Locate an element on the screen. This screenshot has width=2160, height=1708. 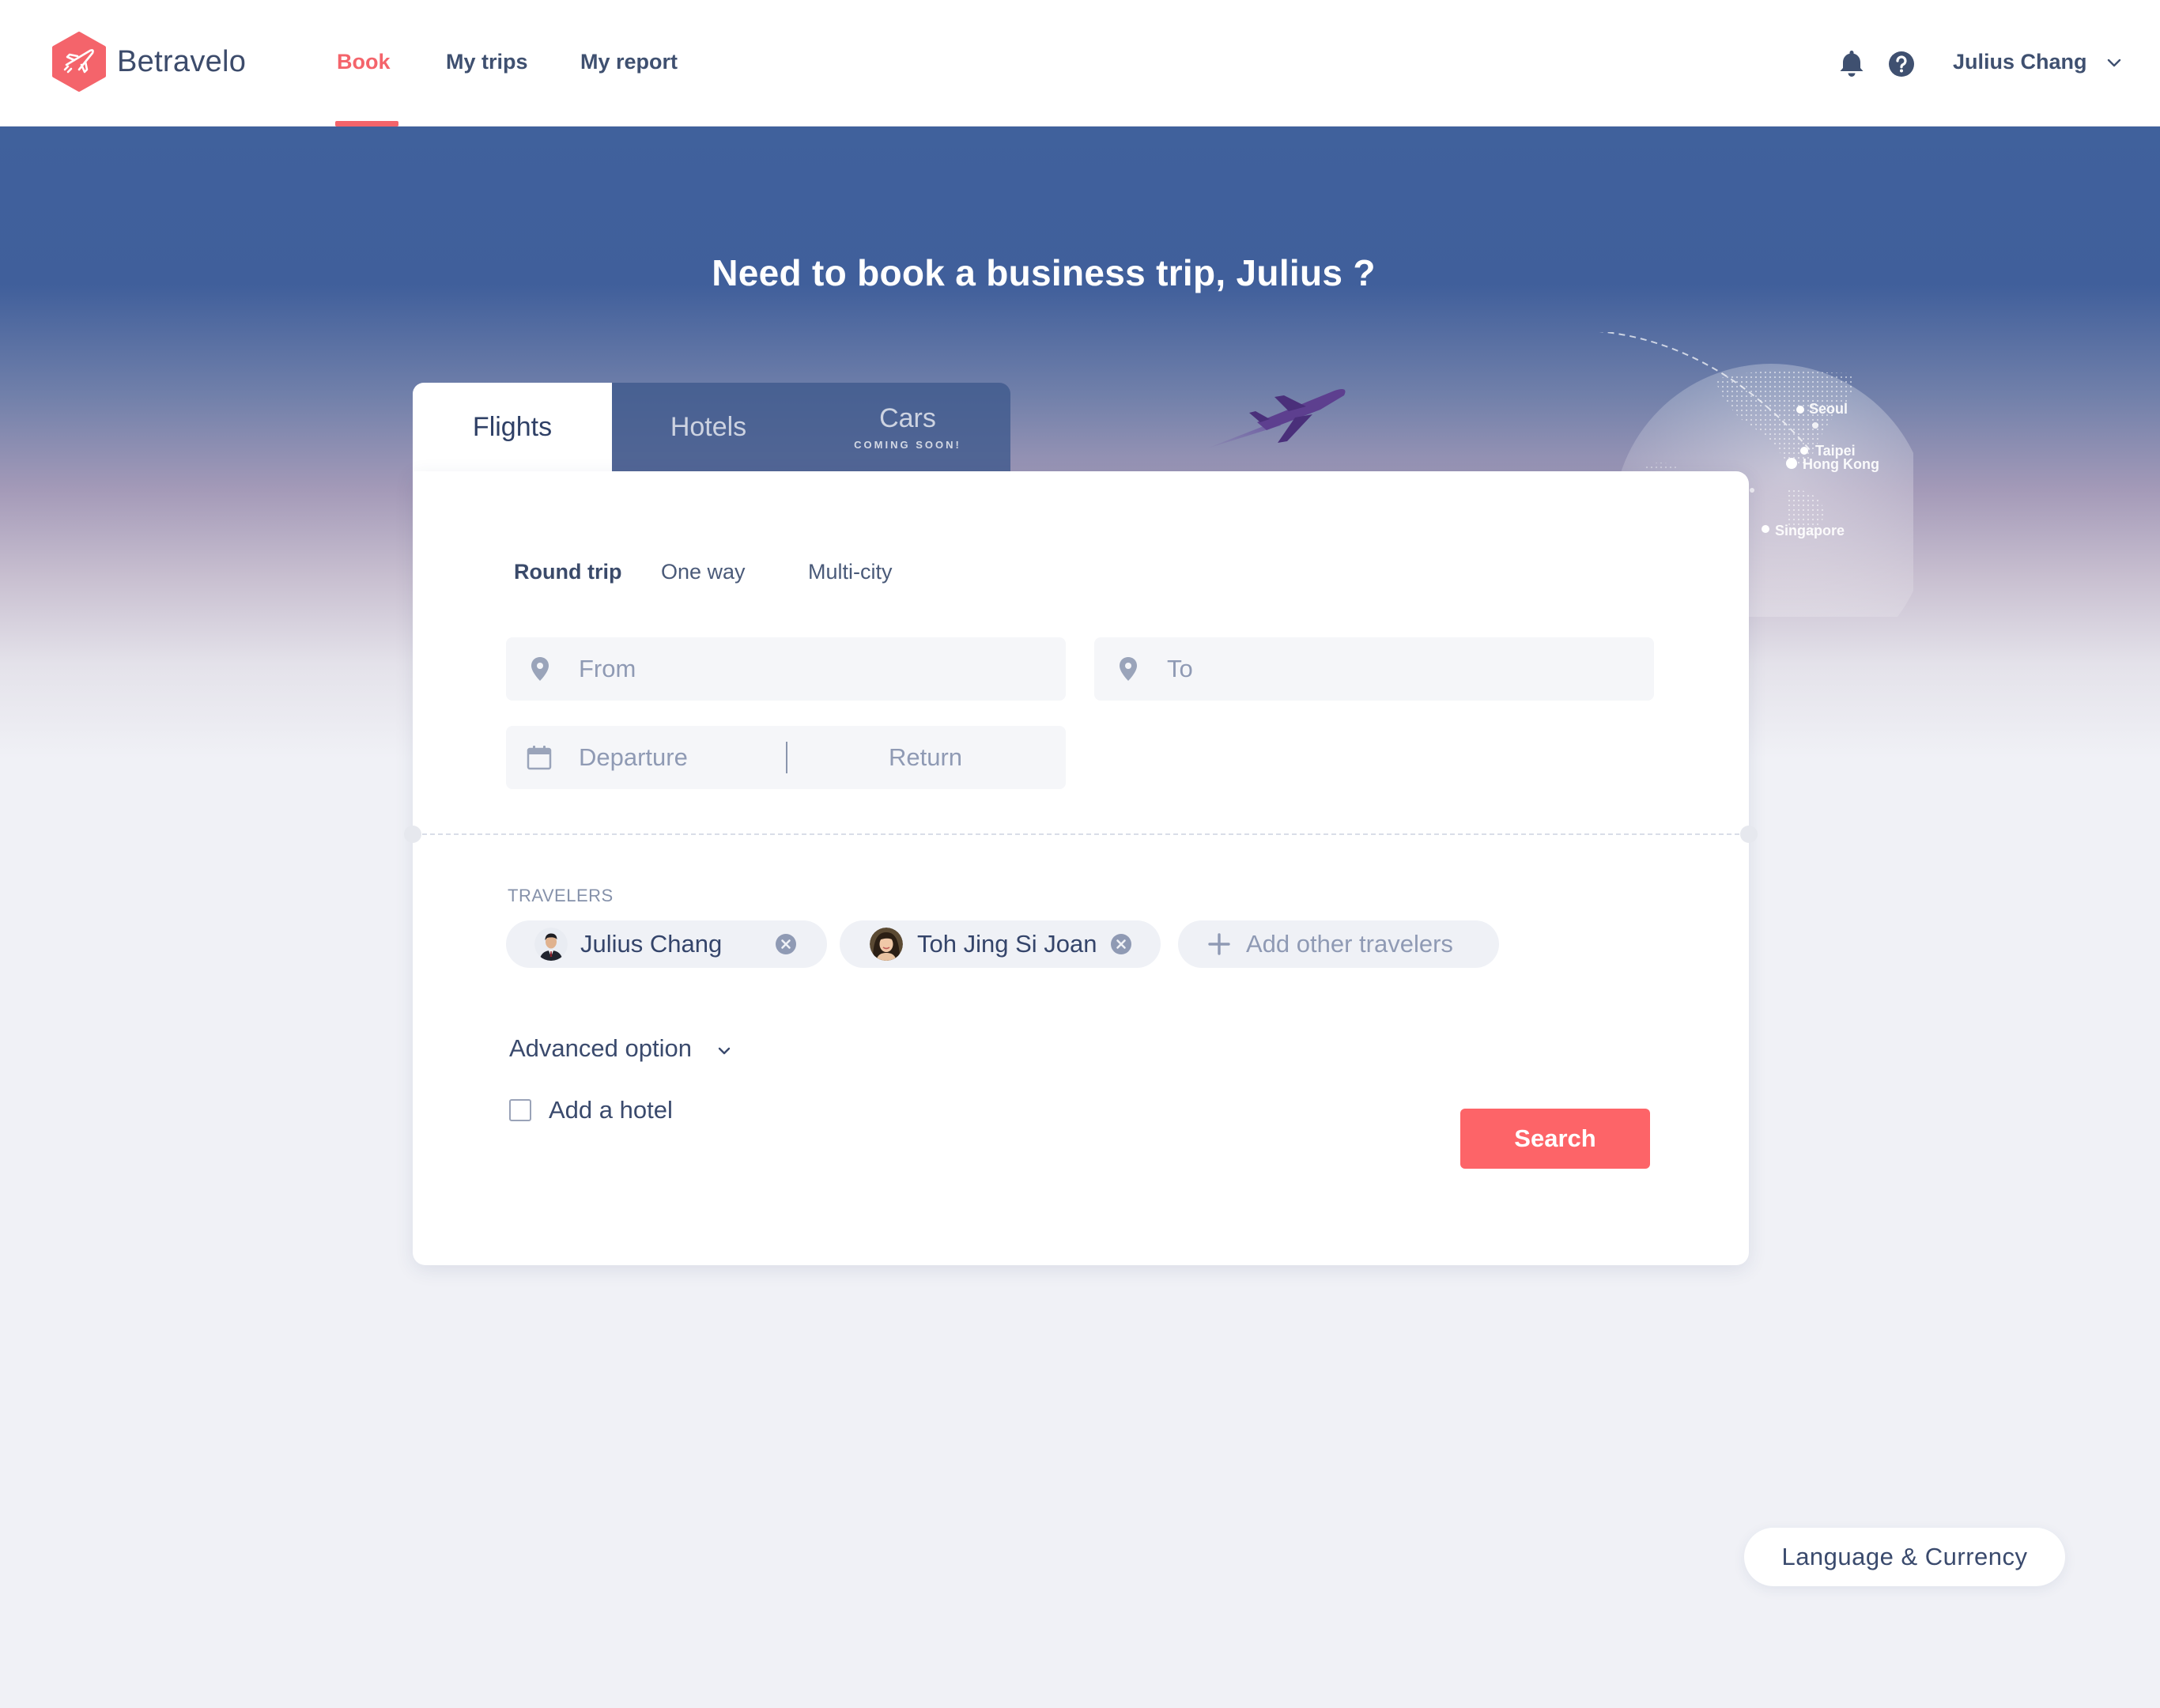
traveler-chip: Julius Chang is located at coordinates (666, 944).